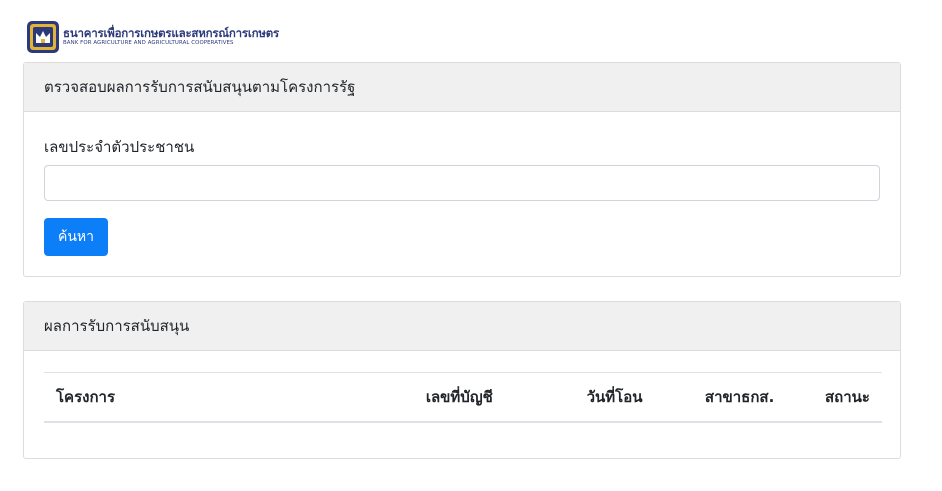  I want to click on column-header-status: สถานะ, so click(847, 397).